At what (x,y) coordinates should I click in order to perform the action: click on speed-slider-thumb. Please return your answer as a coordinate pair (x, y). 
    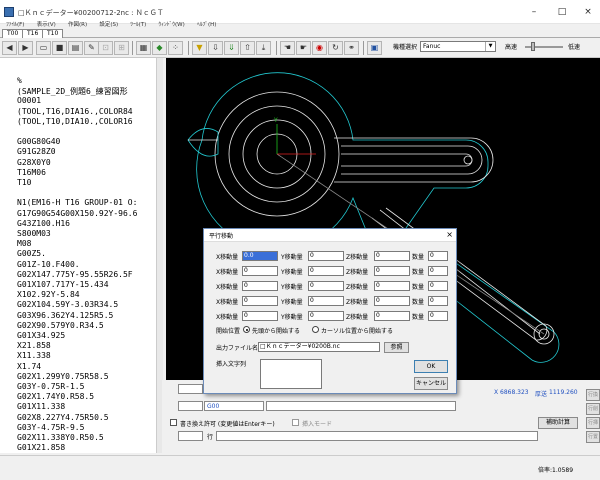
    Looking at the image, I should click on (533, 46).